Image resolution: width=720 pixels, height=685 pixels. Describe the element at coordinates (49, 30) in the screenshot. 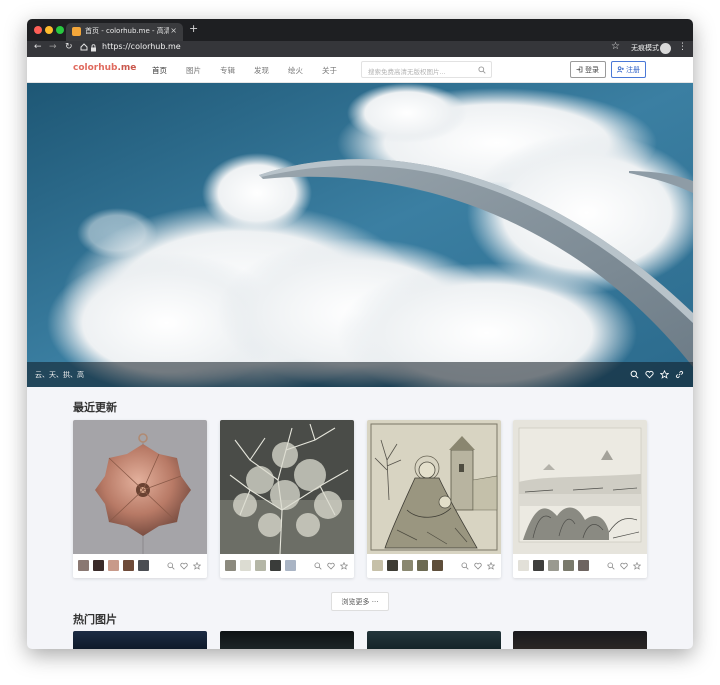

I see `minimize-window-button` at that location.